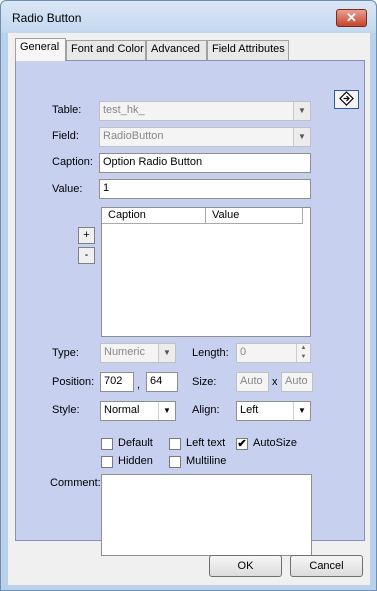  Describe the element at coordinates (254, 216) in the screenshot. I see `column-header-value: Value` at that location.